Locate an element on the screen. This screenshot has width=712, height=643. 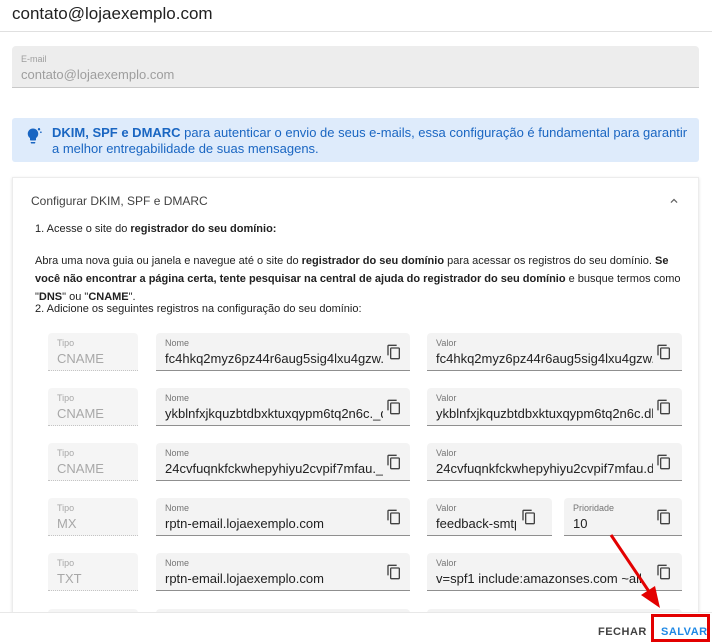
save-highlight-box is located at coordinates (680, 628).